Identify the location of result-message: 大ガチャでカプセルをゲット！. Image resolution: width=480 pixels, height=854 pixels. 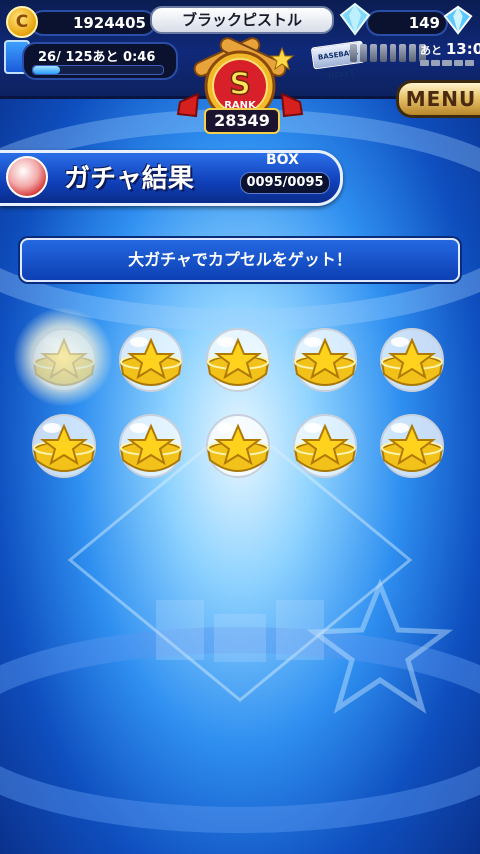
(240, 260).